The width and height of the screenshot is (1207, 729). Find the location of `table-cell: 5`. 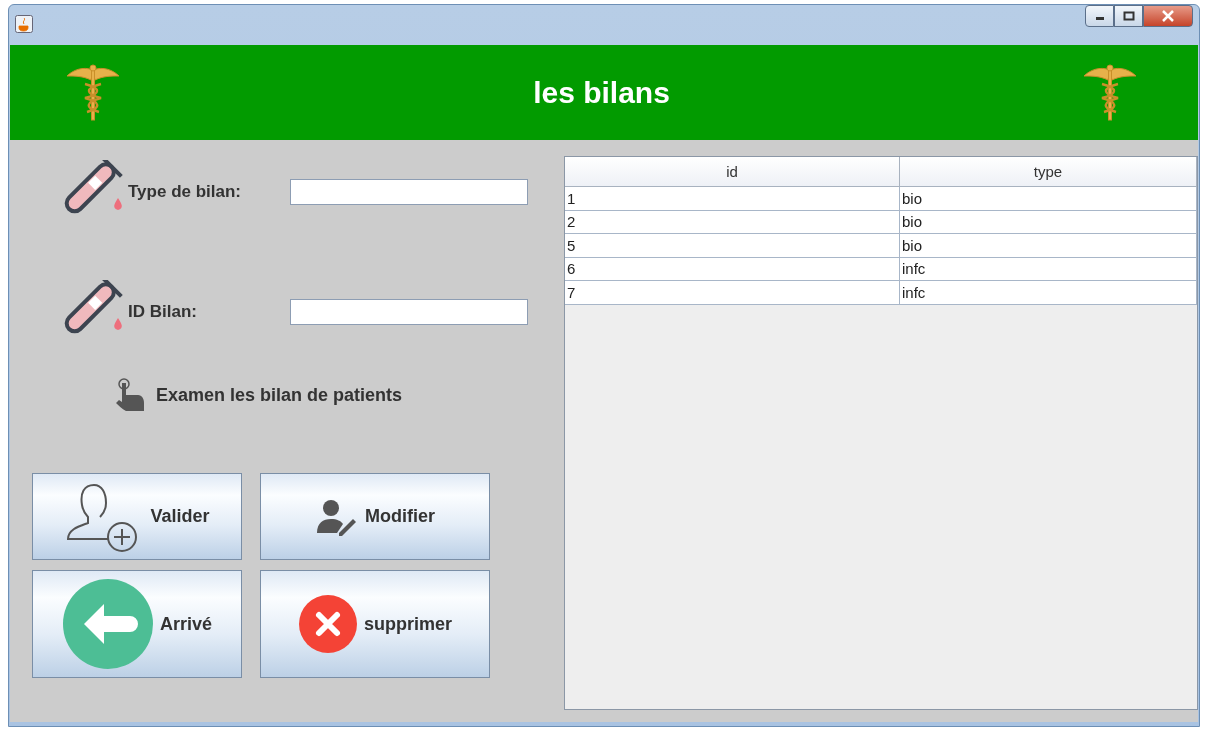

table-cell: 5 is located at coordinates (732, 246).